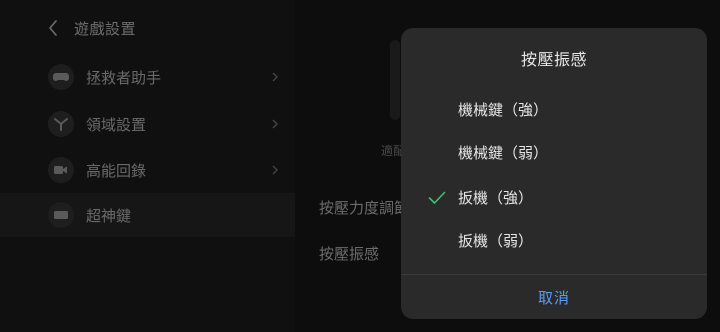 This screenshot has width=720, height=332. What do you see at coordinates (116, 170) in the screenshot?
I see `sidebar-item-label: 高能回錄` at bounding box center [116, 170].